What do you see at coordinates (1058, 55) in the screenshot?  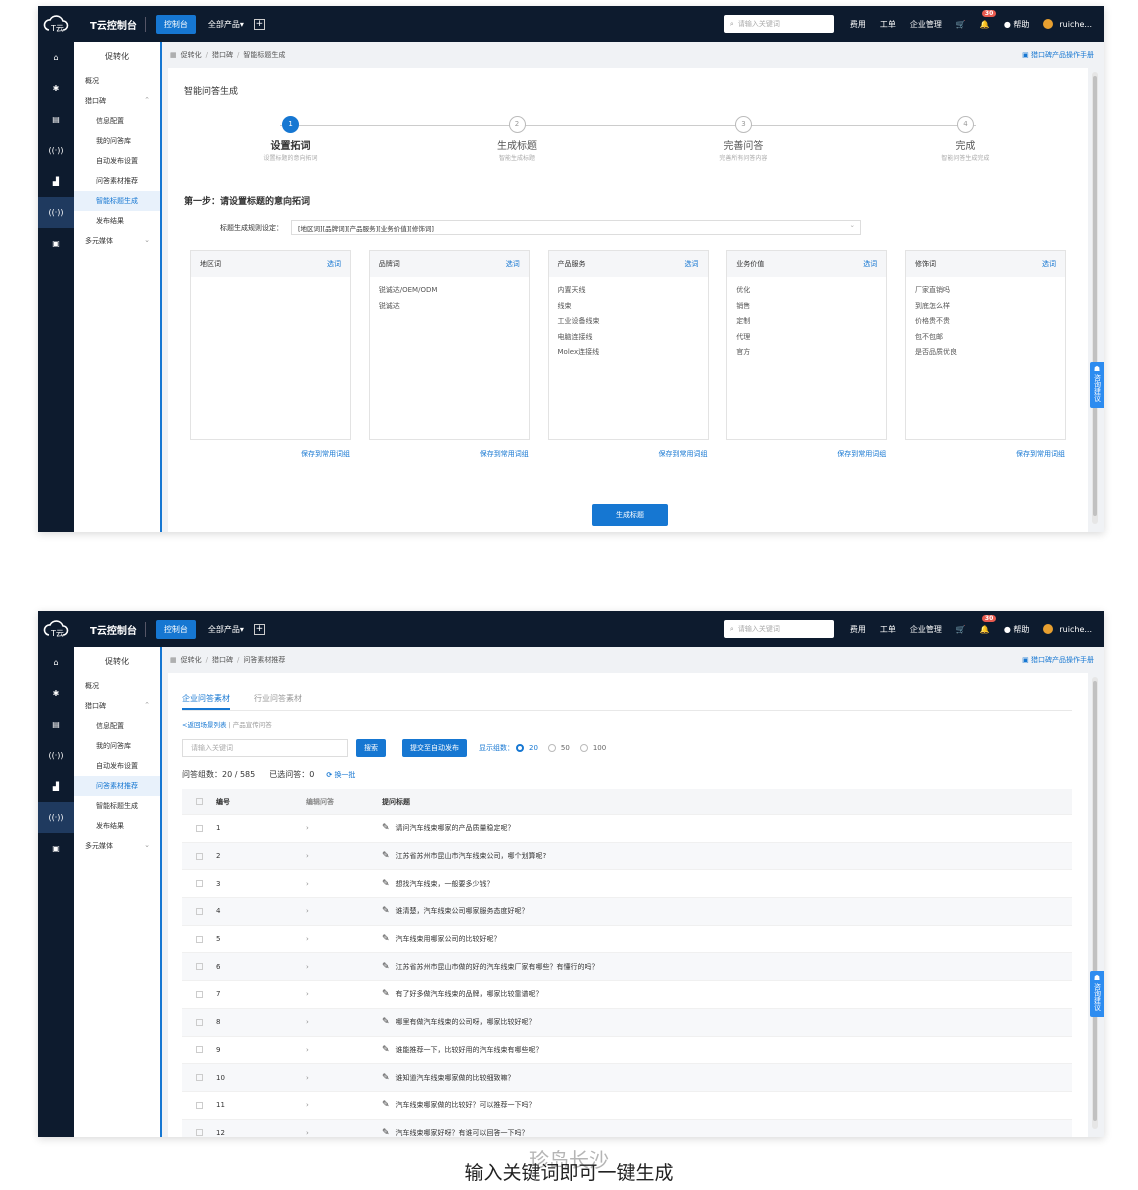 I see `manual-link: ▣ 猎口碑产品操作手册` at bounding box center [1058, 55].